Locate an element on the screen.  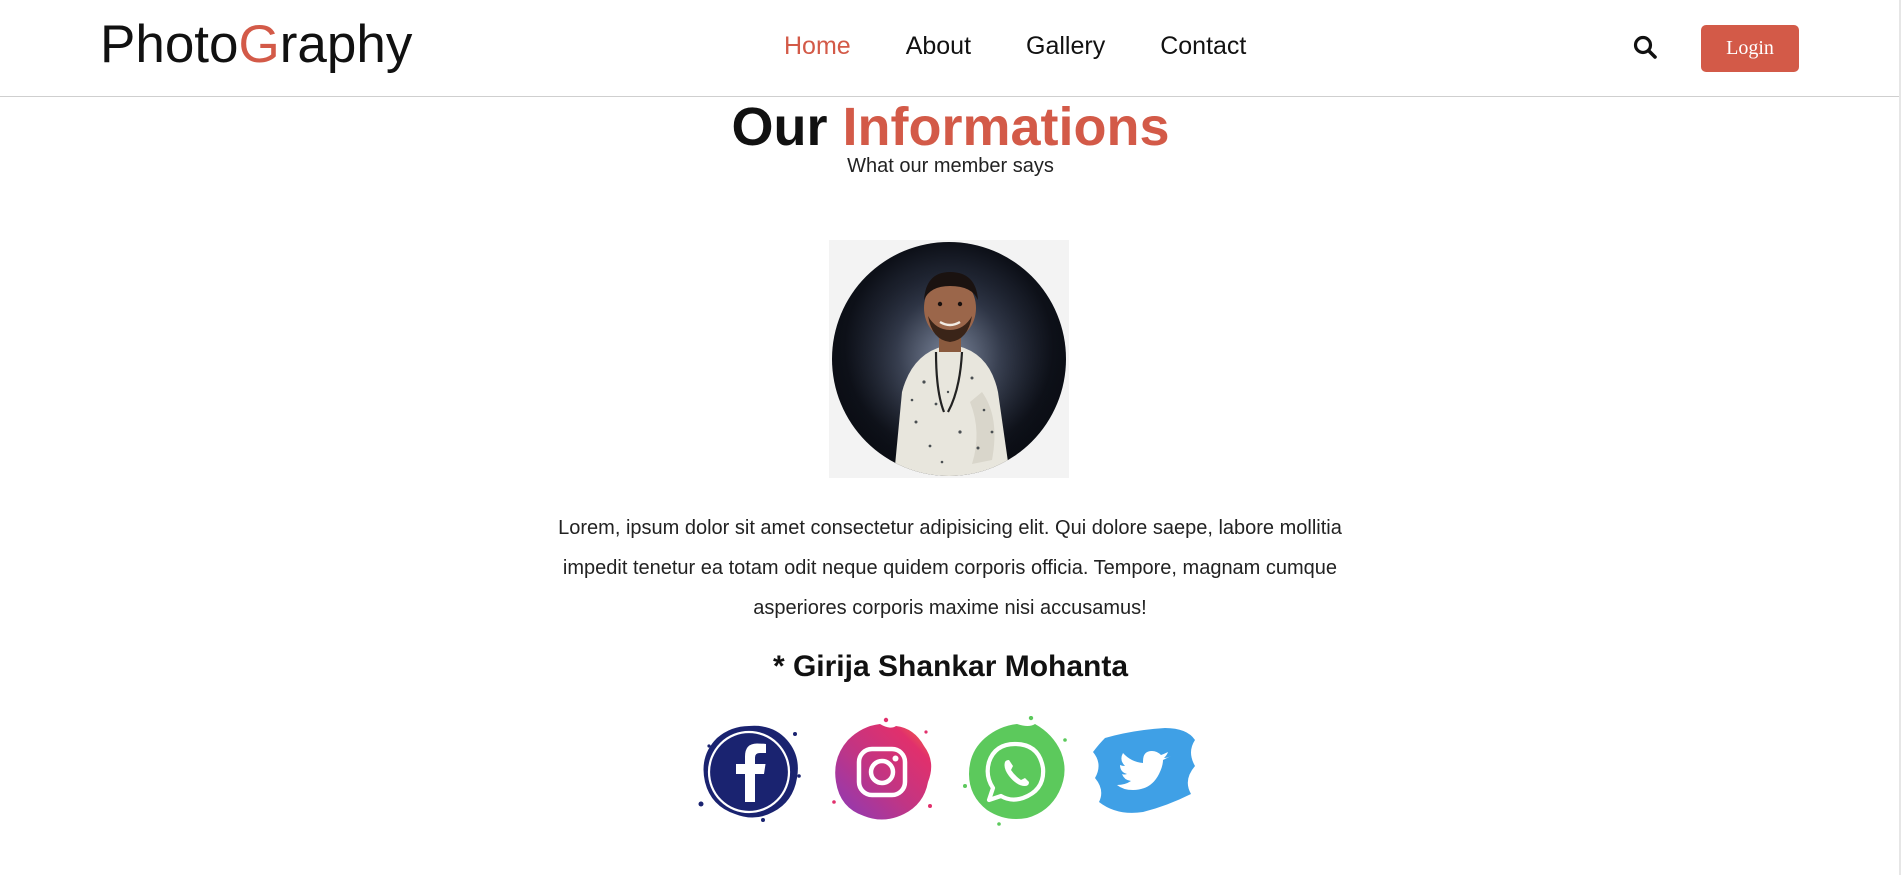
logo-text-part1: Photo is located at coordinates (169, 44).